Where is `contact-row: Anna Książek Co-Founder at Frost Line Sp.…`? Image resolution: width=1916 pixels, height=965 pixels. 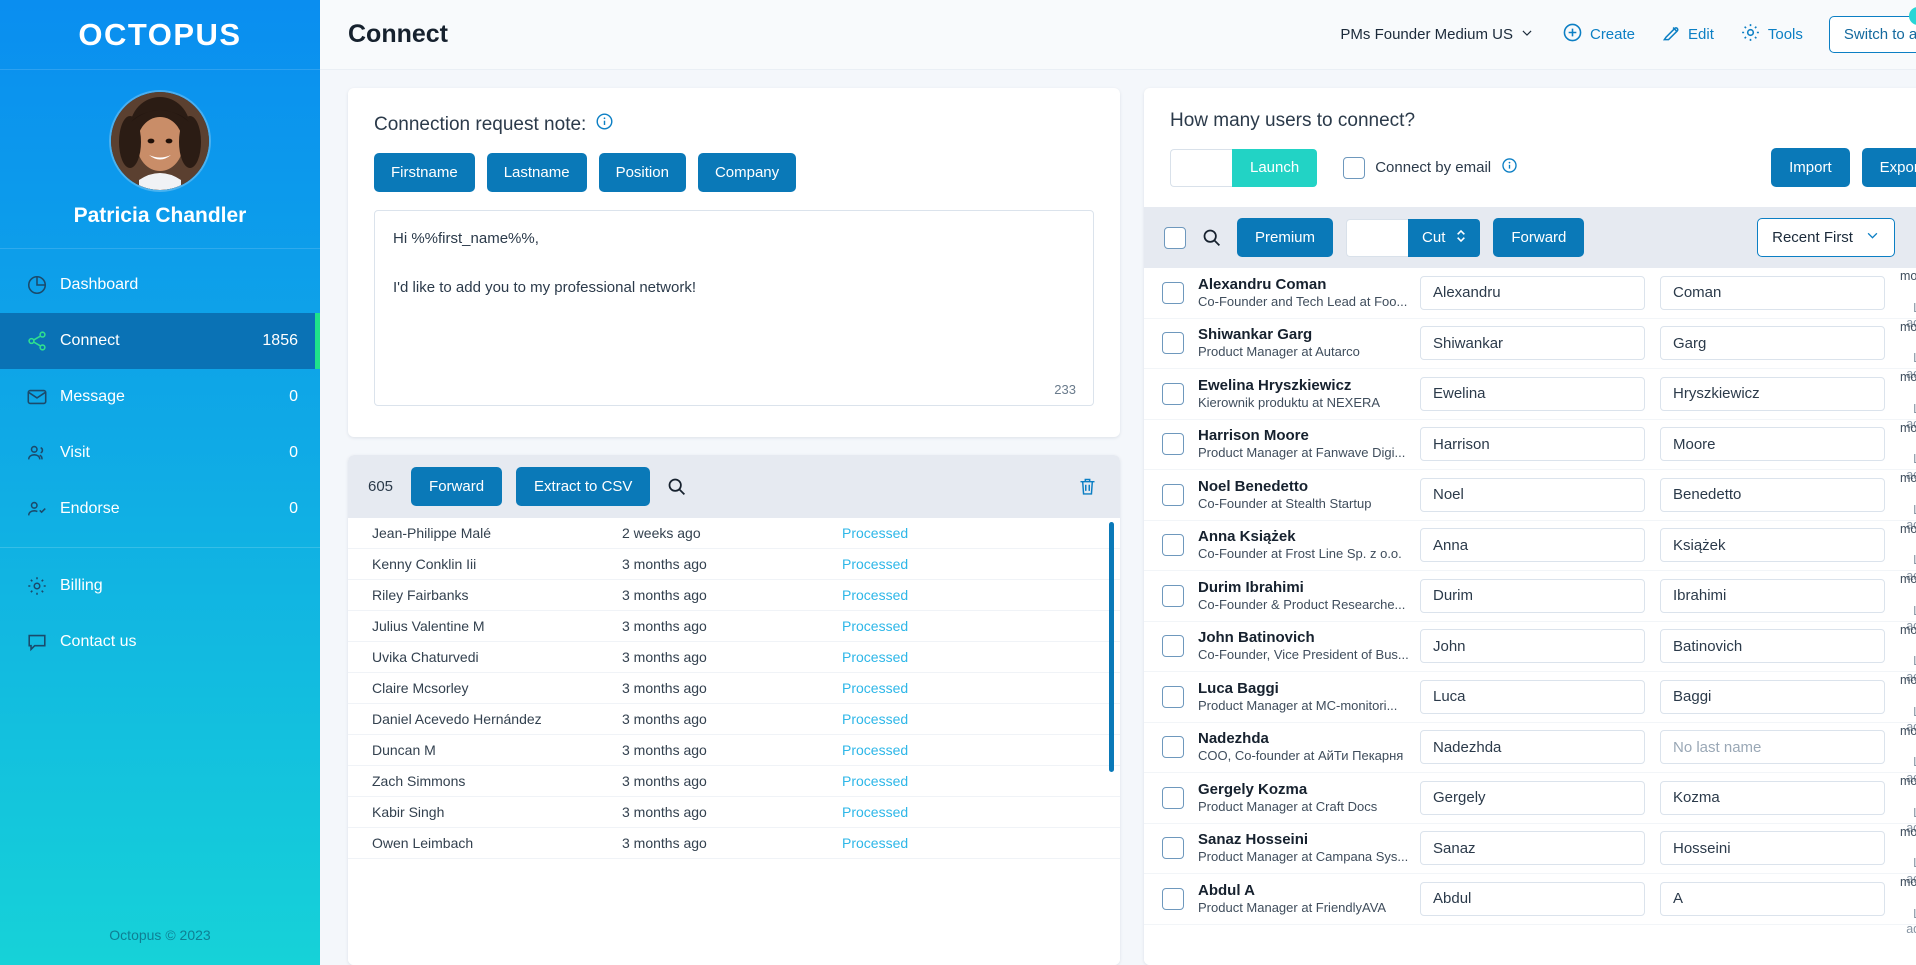
contact-row: Anna Książek Co-Founder at Frost Line Sp.… is located at coordinates (1530, 552).